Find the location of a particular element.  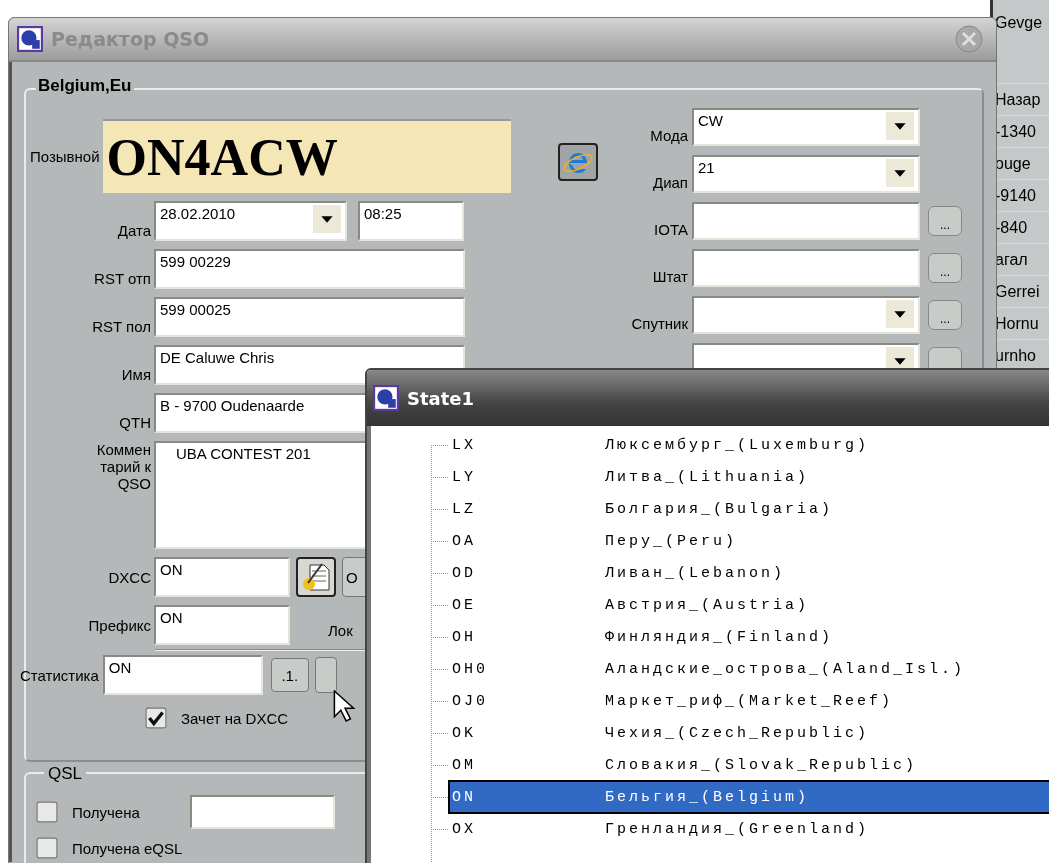

tree-item: OD Ливан_(Lebanon) is located at coordinates (748, 573).